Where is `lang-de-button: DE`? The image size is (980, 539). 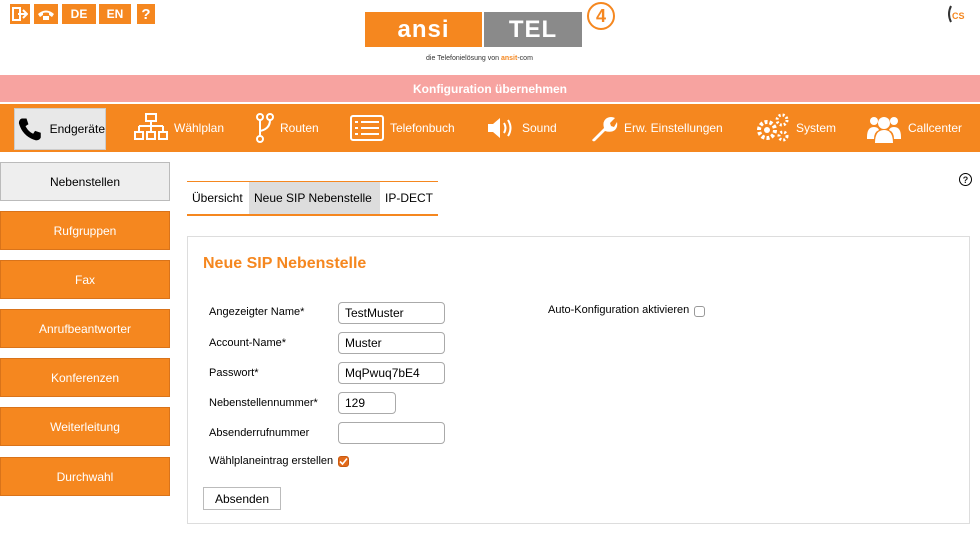 lang-de-button: DE is located at coordinates (79, 14).